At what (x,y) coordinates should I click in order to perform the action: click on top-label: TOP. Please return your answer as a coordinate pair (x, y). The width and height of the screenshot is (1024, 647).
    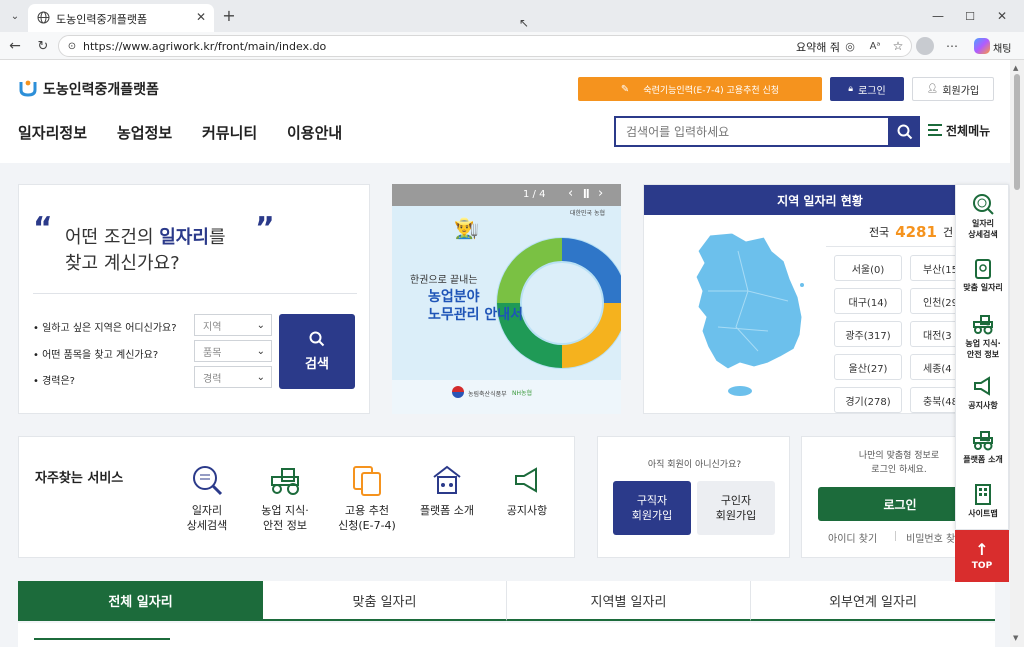
    Looking at the image, I should click on (982, 565).